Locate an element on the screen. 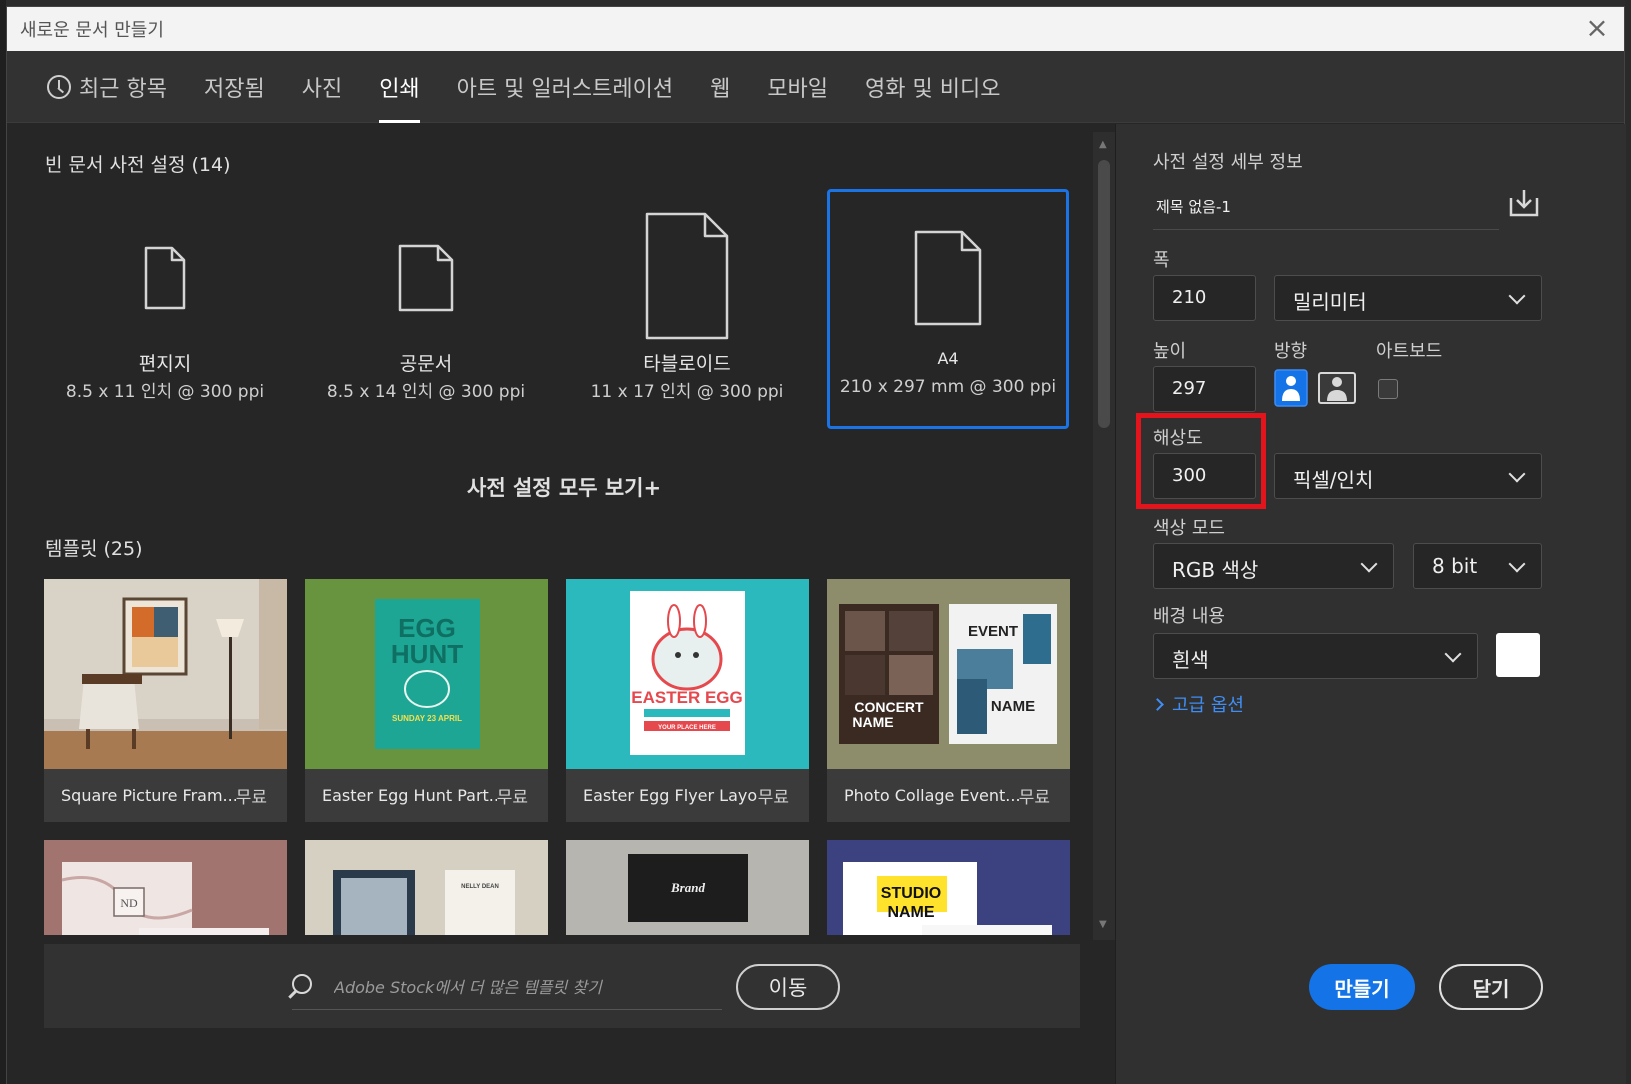 Image resolution: width=1631 pixels, height=1084 pixels. tab-photo: 사진 is located at coordinates (322, 87).